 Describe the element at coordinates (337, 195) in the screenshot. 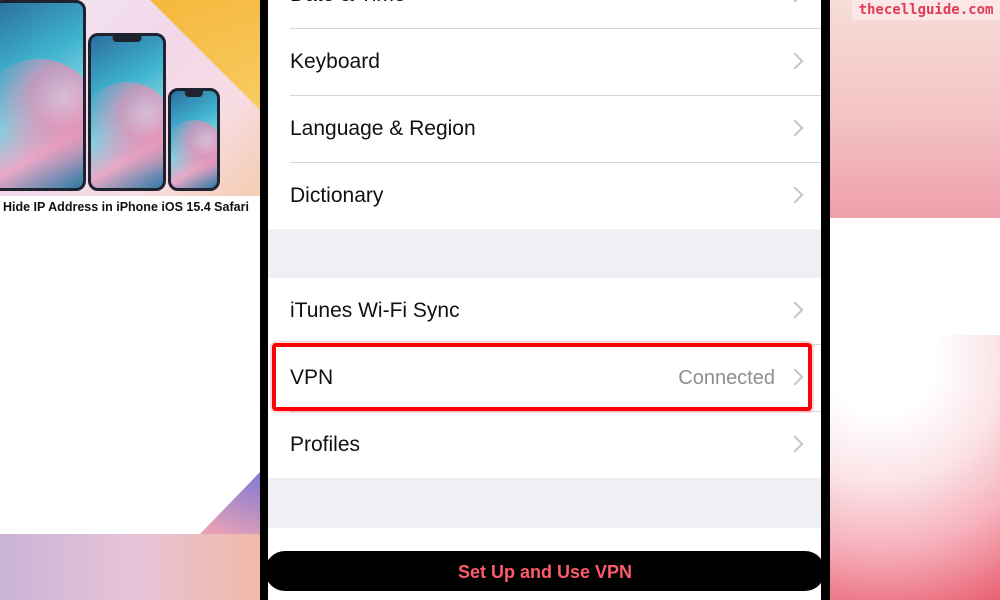

I see `row-label: Dictionary` at that location.